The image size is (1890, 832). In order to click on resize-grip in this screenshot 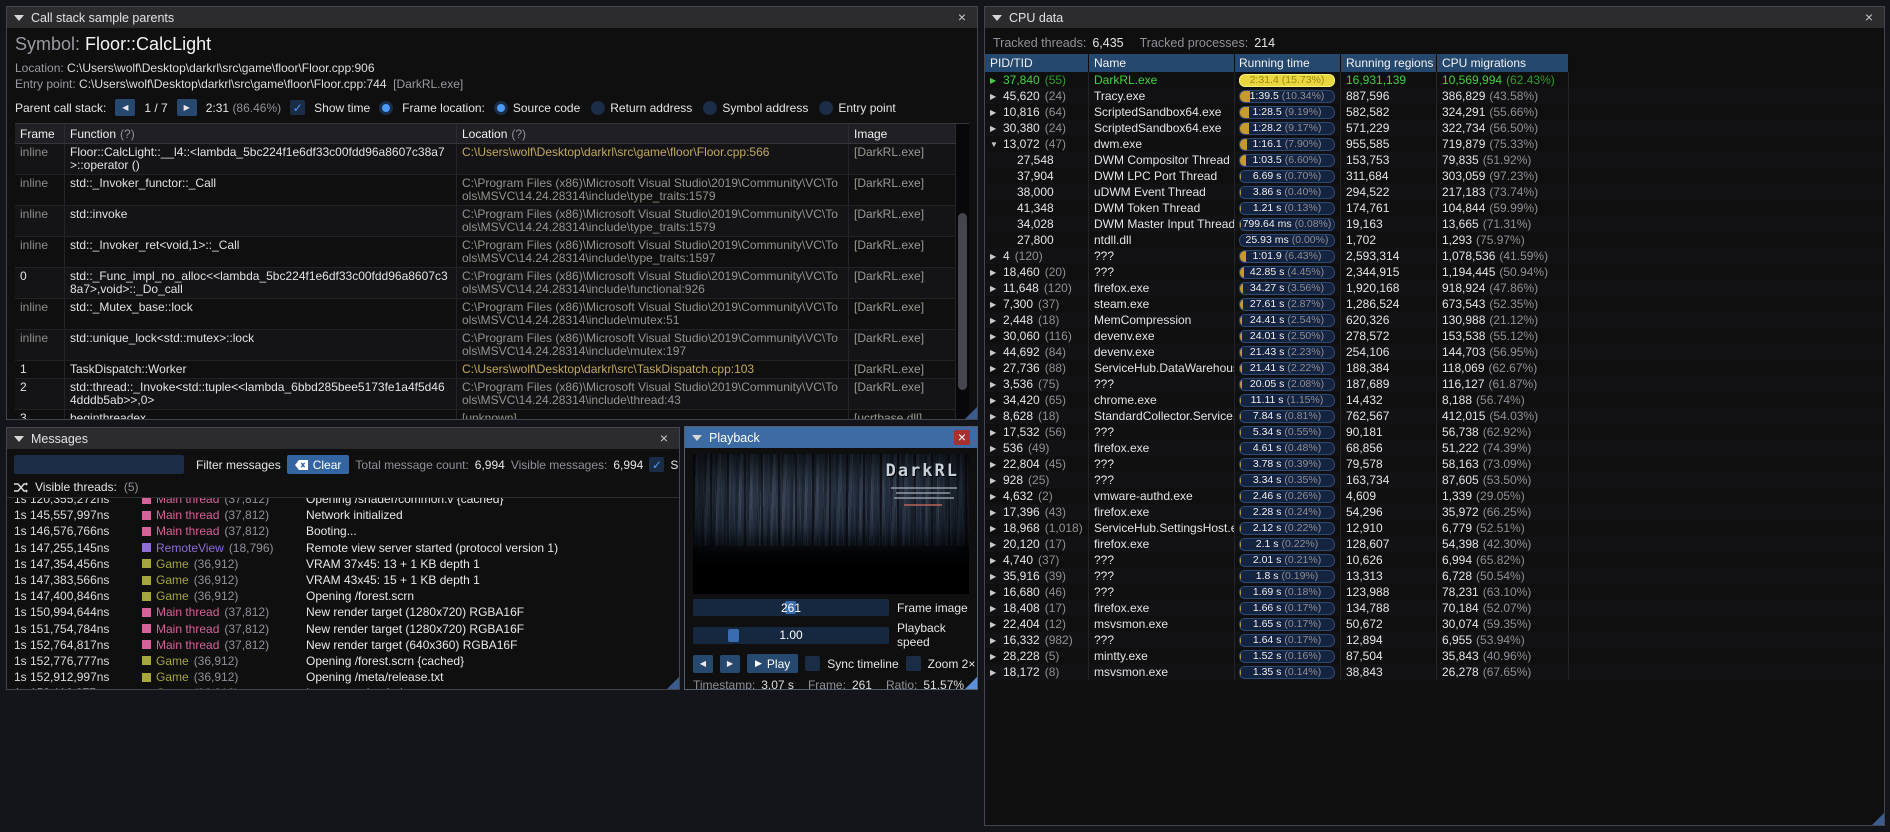, I will do `click(971, 683)`.